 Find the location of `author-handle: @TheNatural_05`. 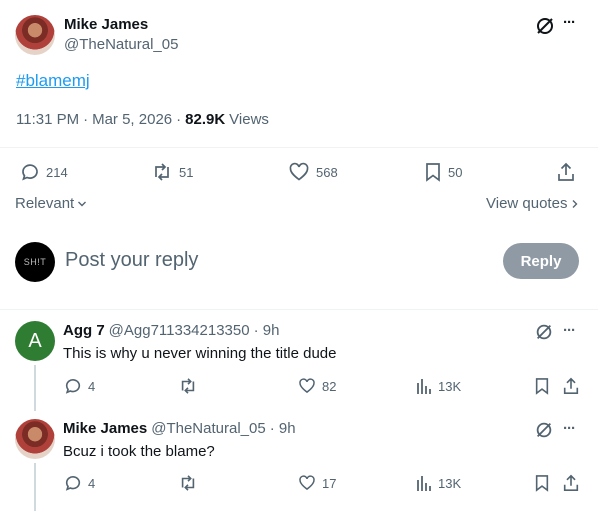

author-handle: @TheNatural_05 is located at coordinates (121, 44).